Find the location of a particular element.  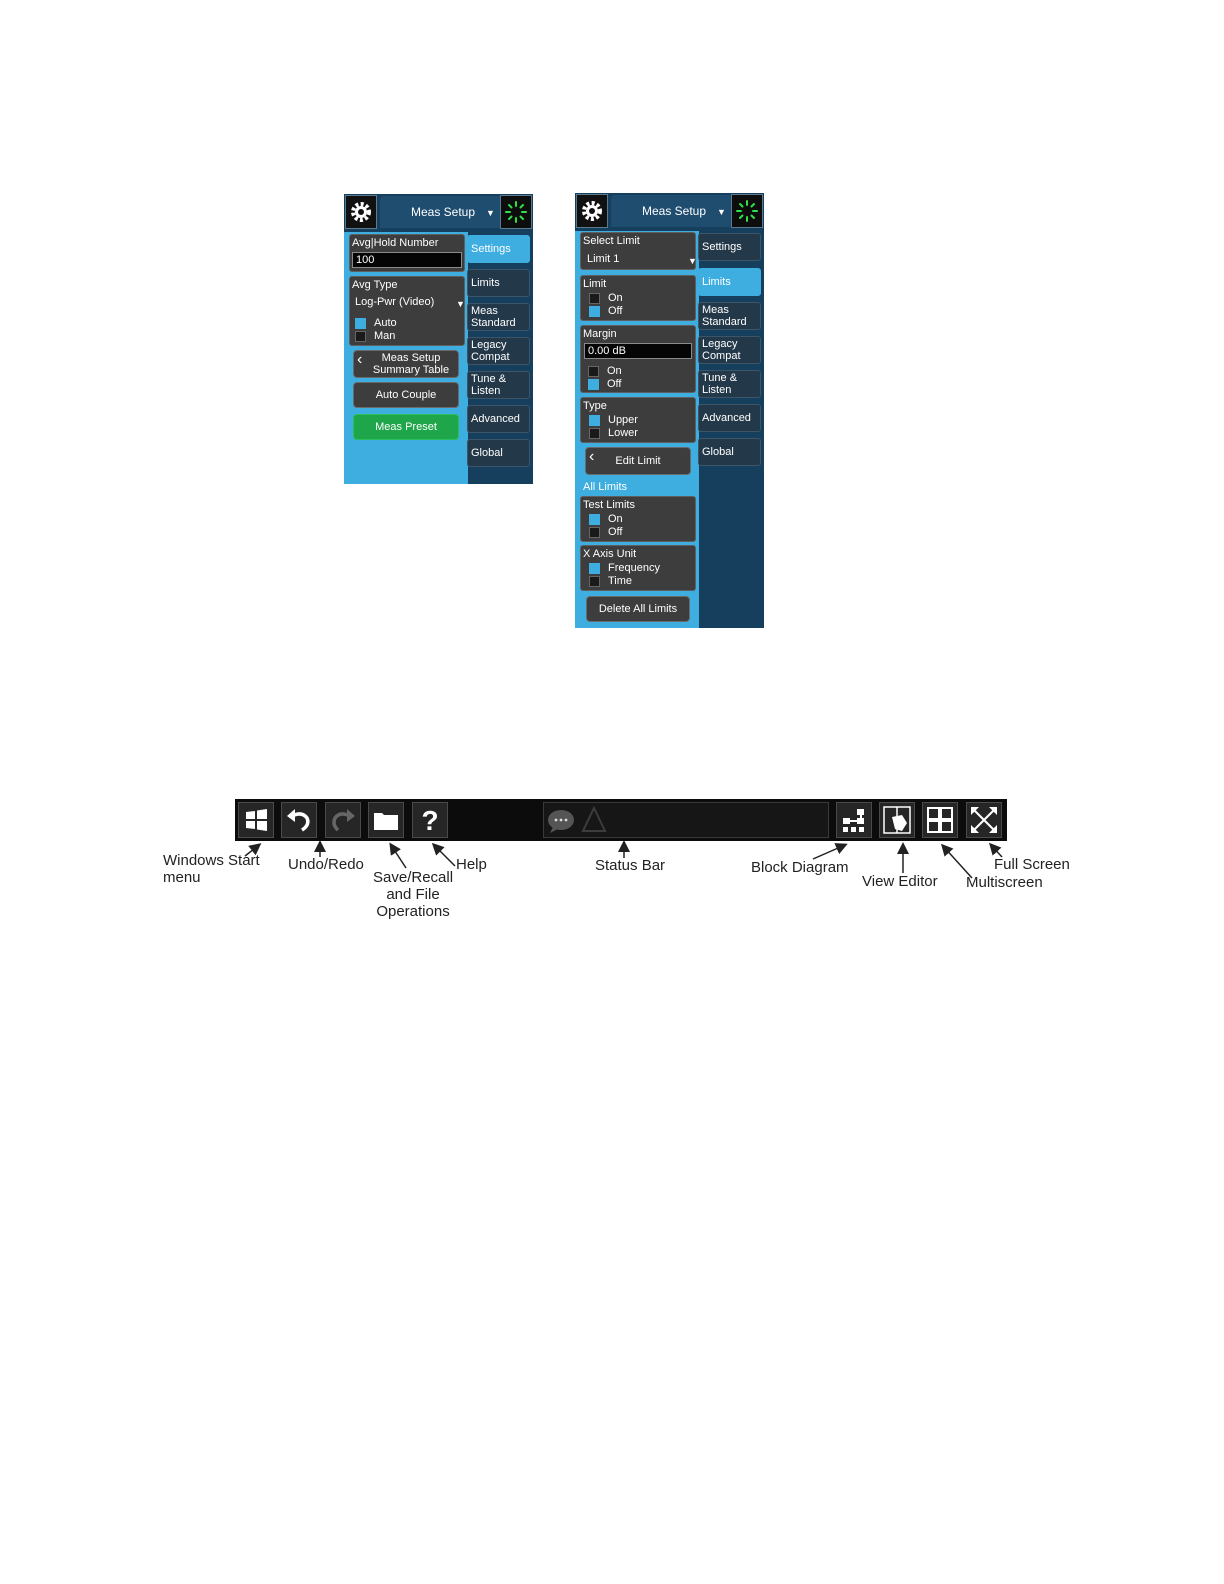

arrow-help is located at coordinates (443, 854).